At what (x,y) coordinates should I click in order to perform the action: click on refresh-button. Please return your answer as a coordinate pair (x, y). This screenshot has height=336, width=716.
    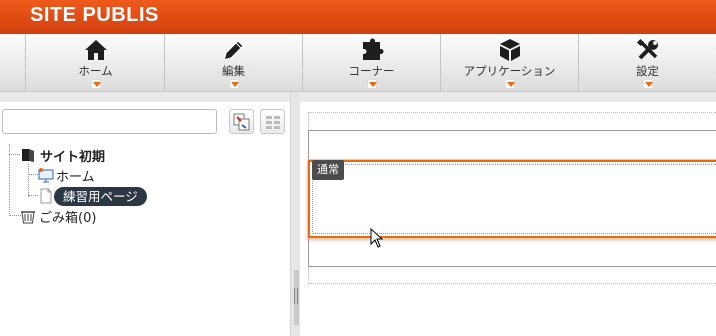
    Looking at the image, I should click on (241, 121).